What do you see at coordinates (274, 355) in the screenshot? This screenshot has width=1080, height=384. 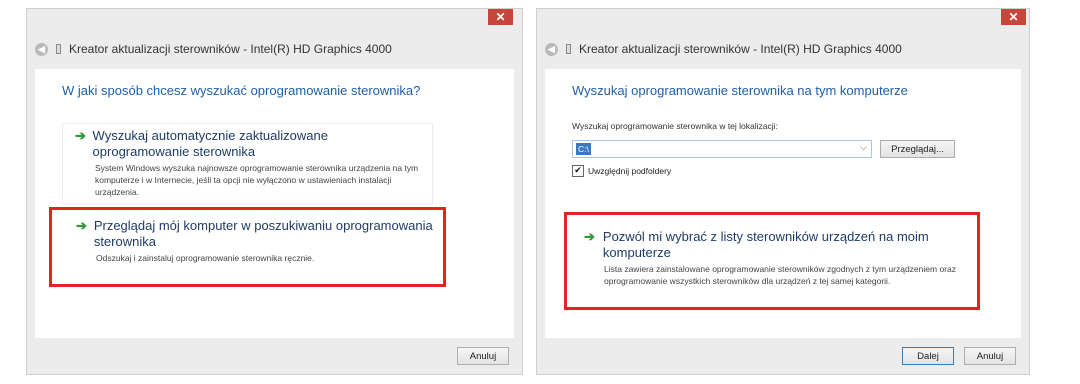 I see `left-footer: Anuluj` at bounding box center [274, 355].